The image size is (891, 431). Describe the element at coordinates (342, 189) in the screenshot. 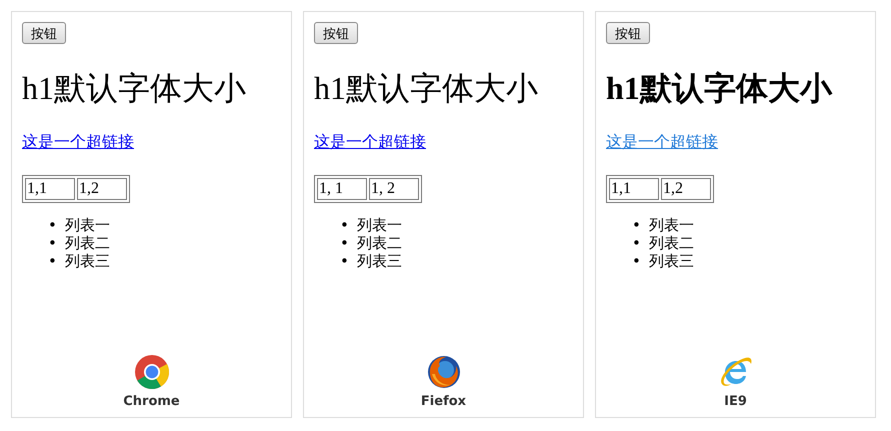

I see `table-cell: 1, 1` at that location.